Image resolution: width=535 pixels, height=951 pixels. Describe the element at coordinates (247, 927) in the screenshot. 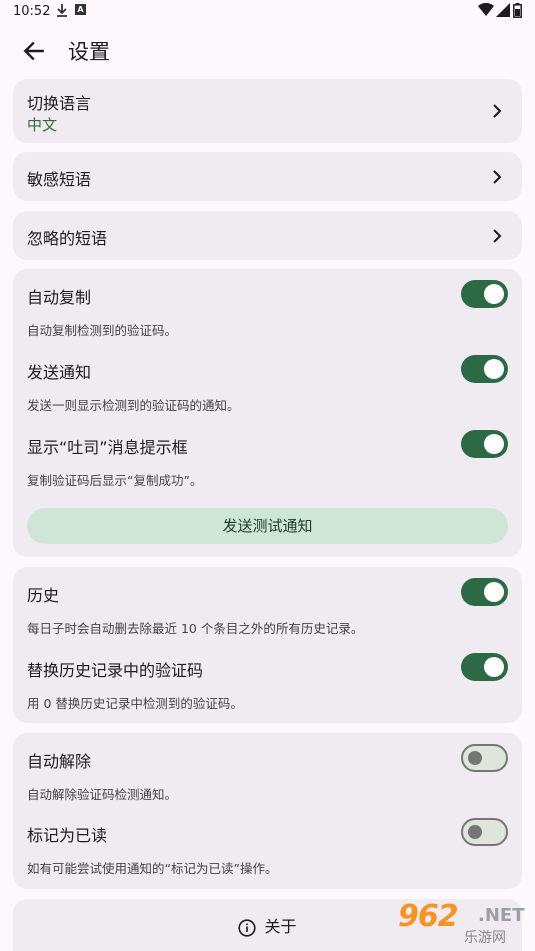

I see `info-icon` at that location.